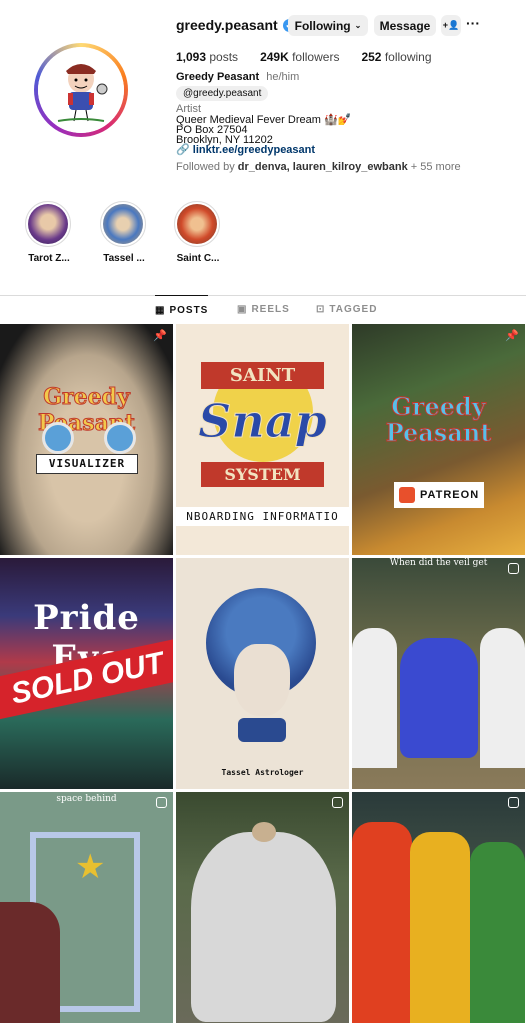  I want to click on post-tile: Pride Eve SOLD OUT, so click(86, 673).